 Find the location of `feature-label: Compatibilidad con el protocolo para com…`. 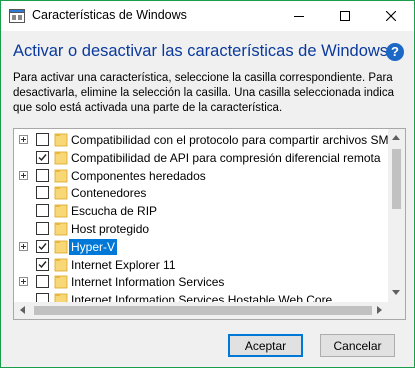

feature-label: Compatibilidad con el protocolo para com… is located at coordinates (237, 140).